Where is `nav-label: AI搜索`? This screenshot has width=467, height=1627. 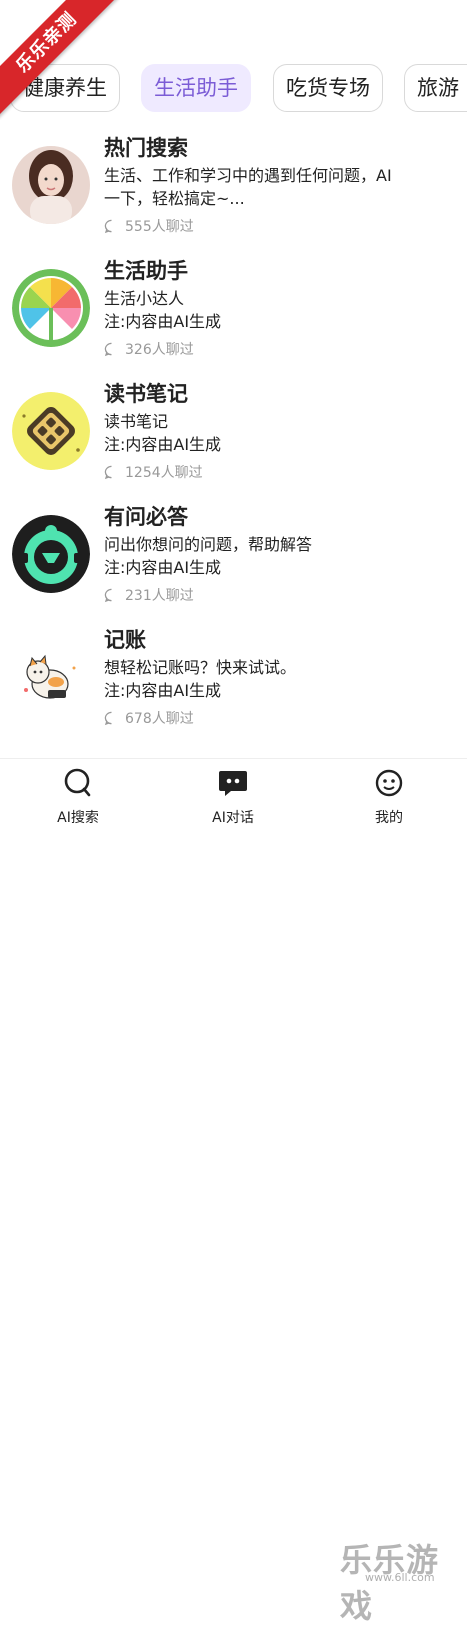 nav-label: AI搜索 is located at coordinates (78, 818).